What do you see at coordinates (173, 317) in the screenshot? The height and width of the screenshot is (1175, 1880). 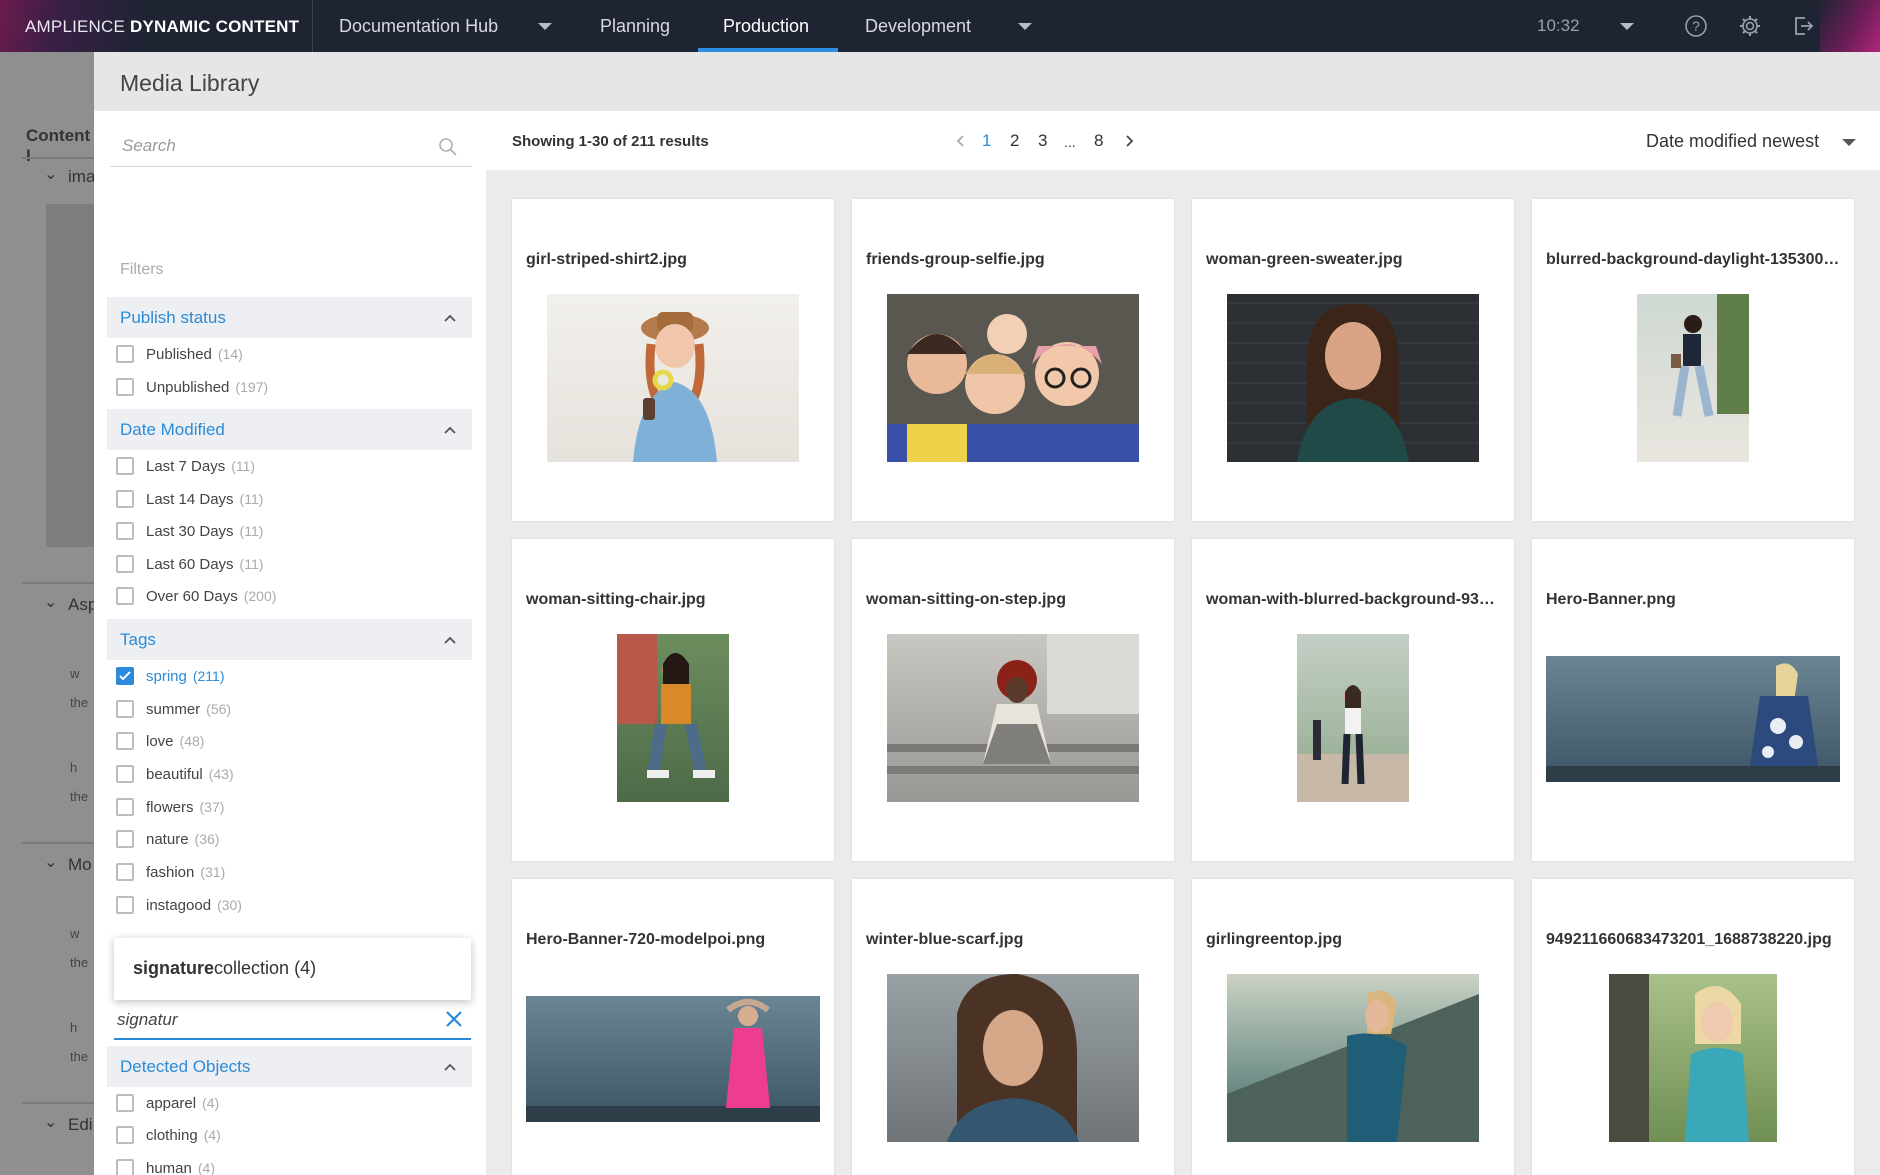 I see `section-title: Publish status` at bounding box center [173, 317].